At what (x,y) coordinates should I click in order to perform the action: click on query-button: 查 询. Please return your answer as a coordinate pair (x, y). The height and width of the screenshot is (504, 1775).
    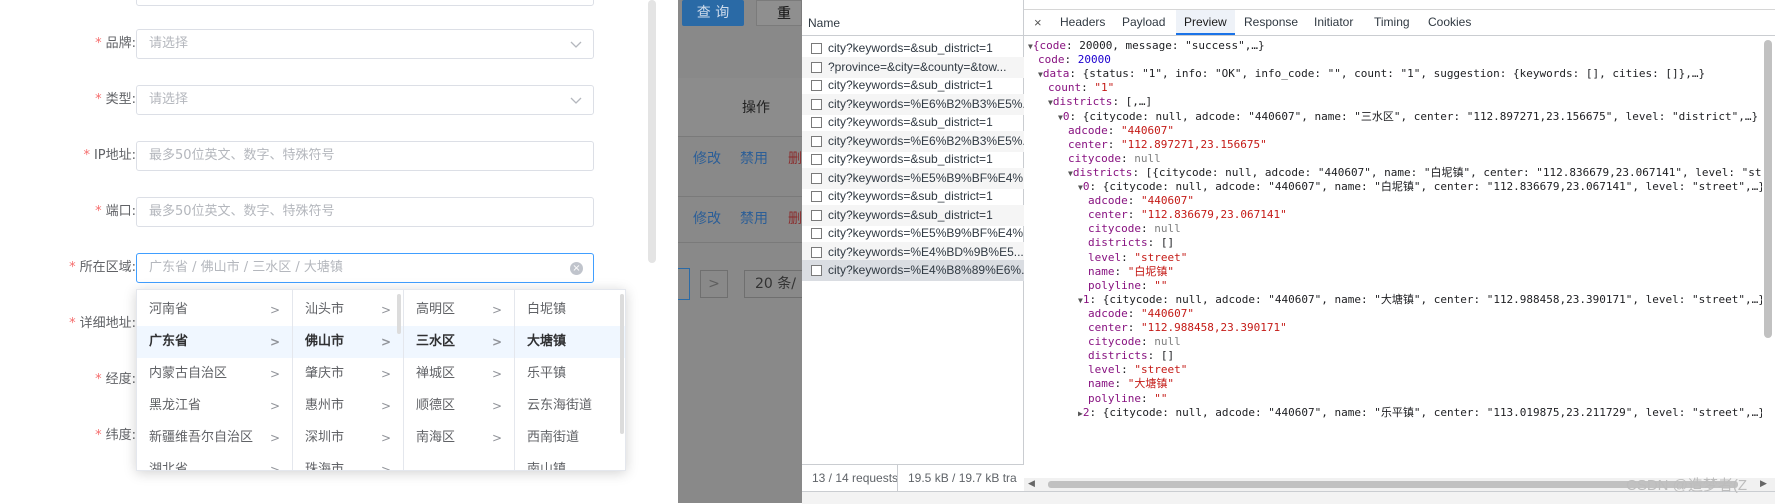
    Looking at the image, I should click on (713, 13).